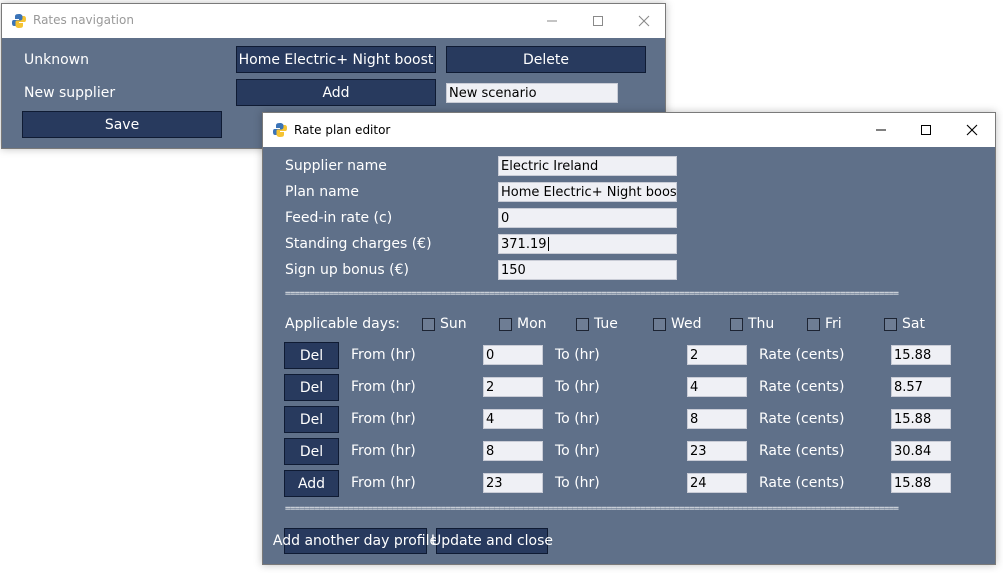  What do you see at coordinates (548, 244) in the screenshot?
I see `text-caret` at bounding box center [548, 244].